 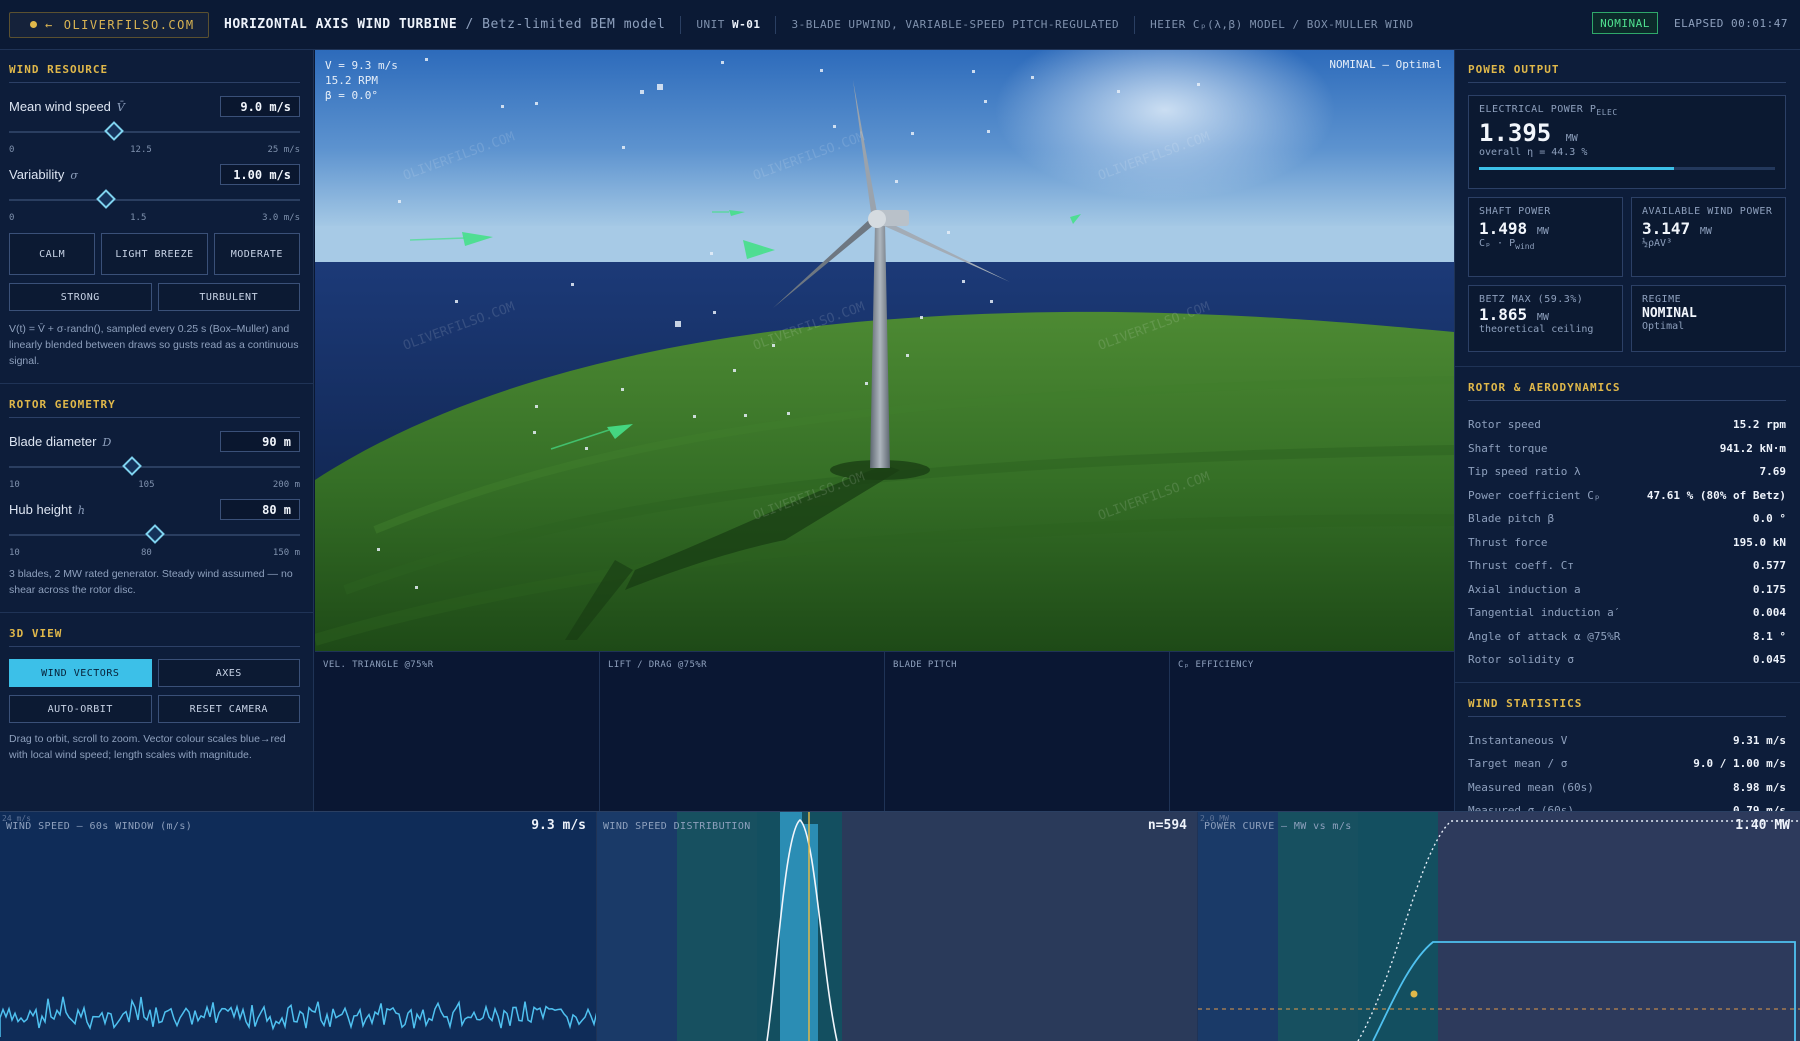 I want to click on power-curve-plot, so click(x=1499, y=926).